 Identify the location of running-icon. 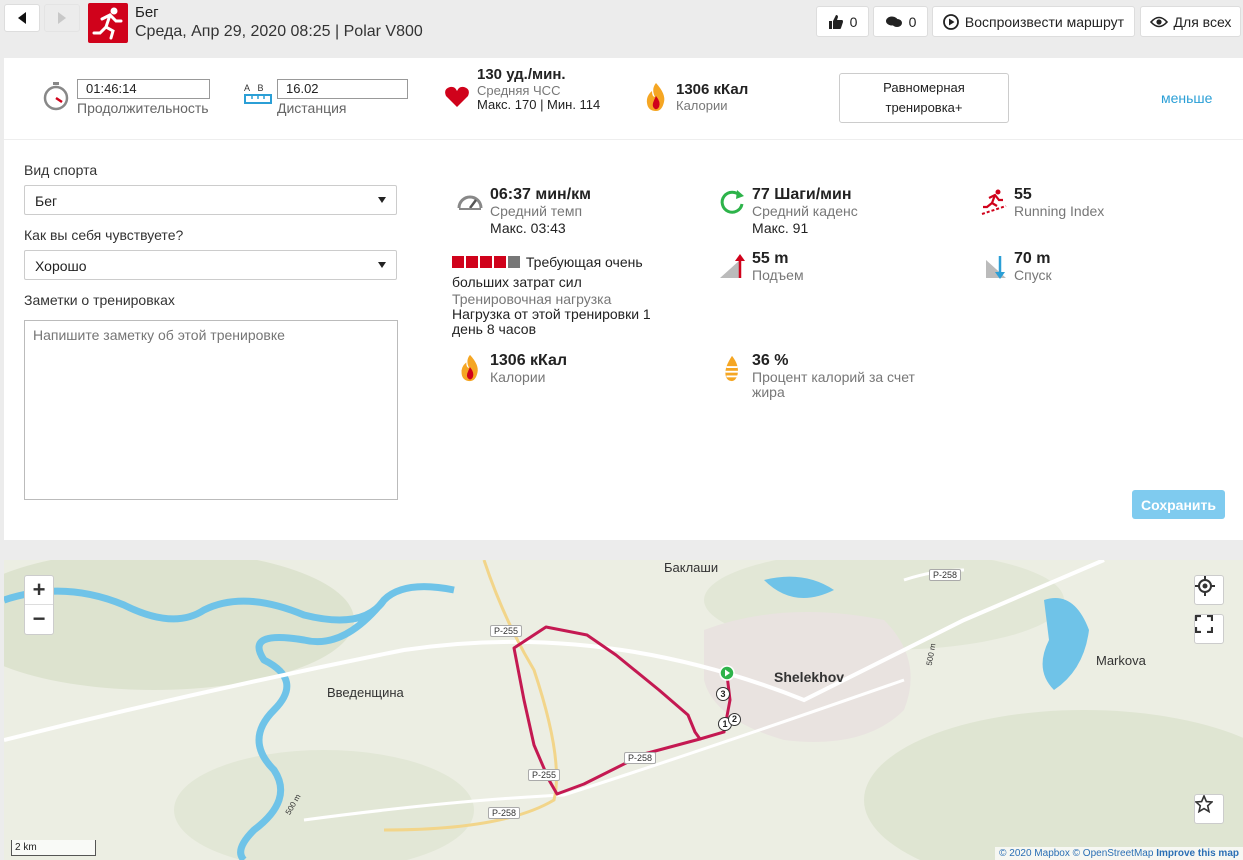
(107, 23).